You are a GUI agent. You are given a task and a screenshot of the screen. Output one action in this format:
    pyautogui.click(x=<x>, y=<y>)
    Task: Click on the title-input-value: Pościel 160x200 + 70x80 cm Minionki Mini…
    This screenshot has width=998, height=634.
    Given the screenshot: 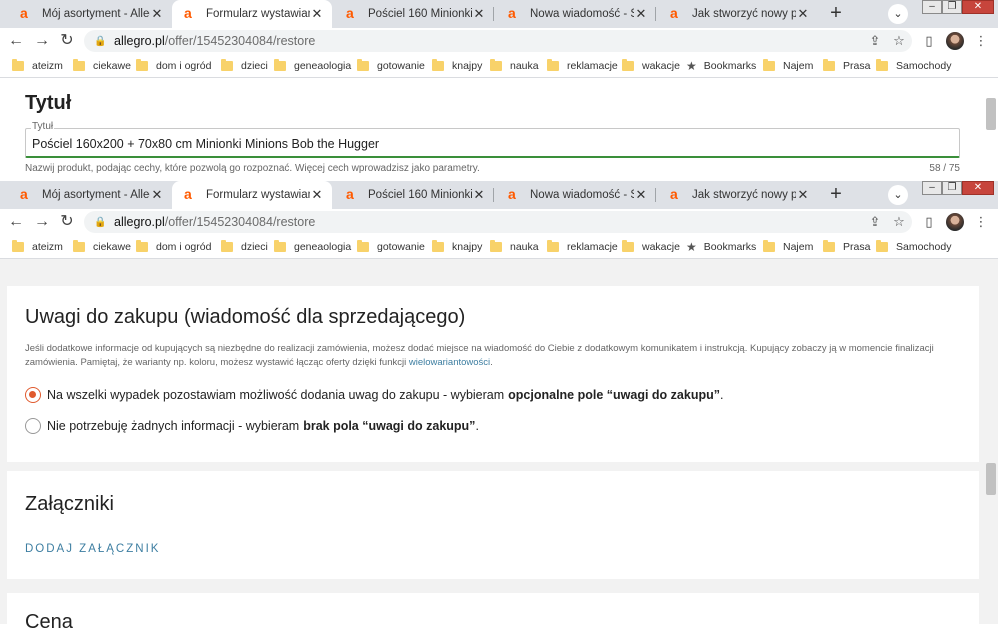 What is the action you would take?
    pyautogui.click(x=205, y=144)
    